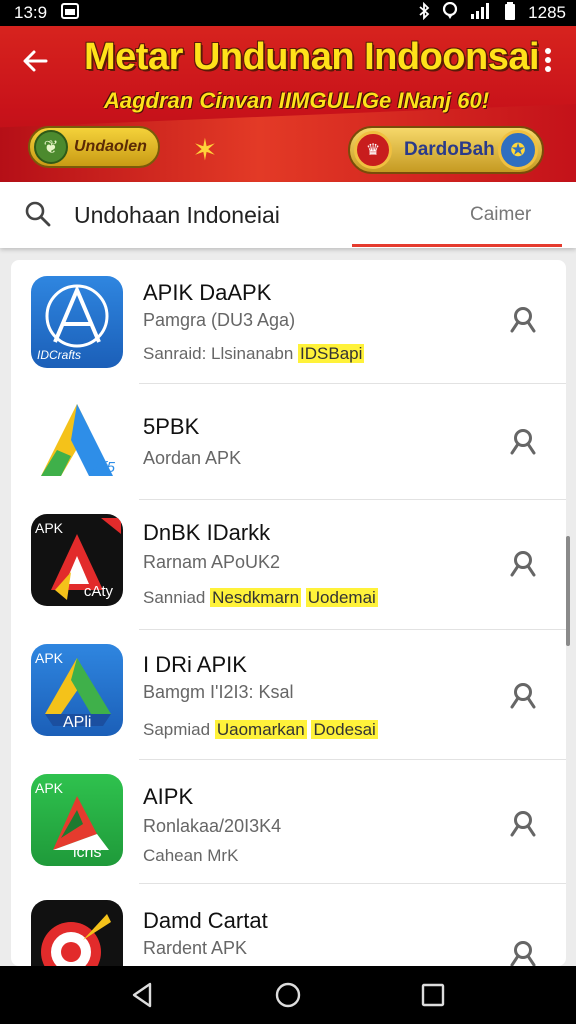  I want to click on gallery-notification-icon, so click(70, 13).